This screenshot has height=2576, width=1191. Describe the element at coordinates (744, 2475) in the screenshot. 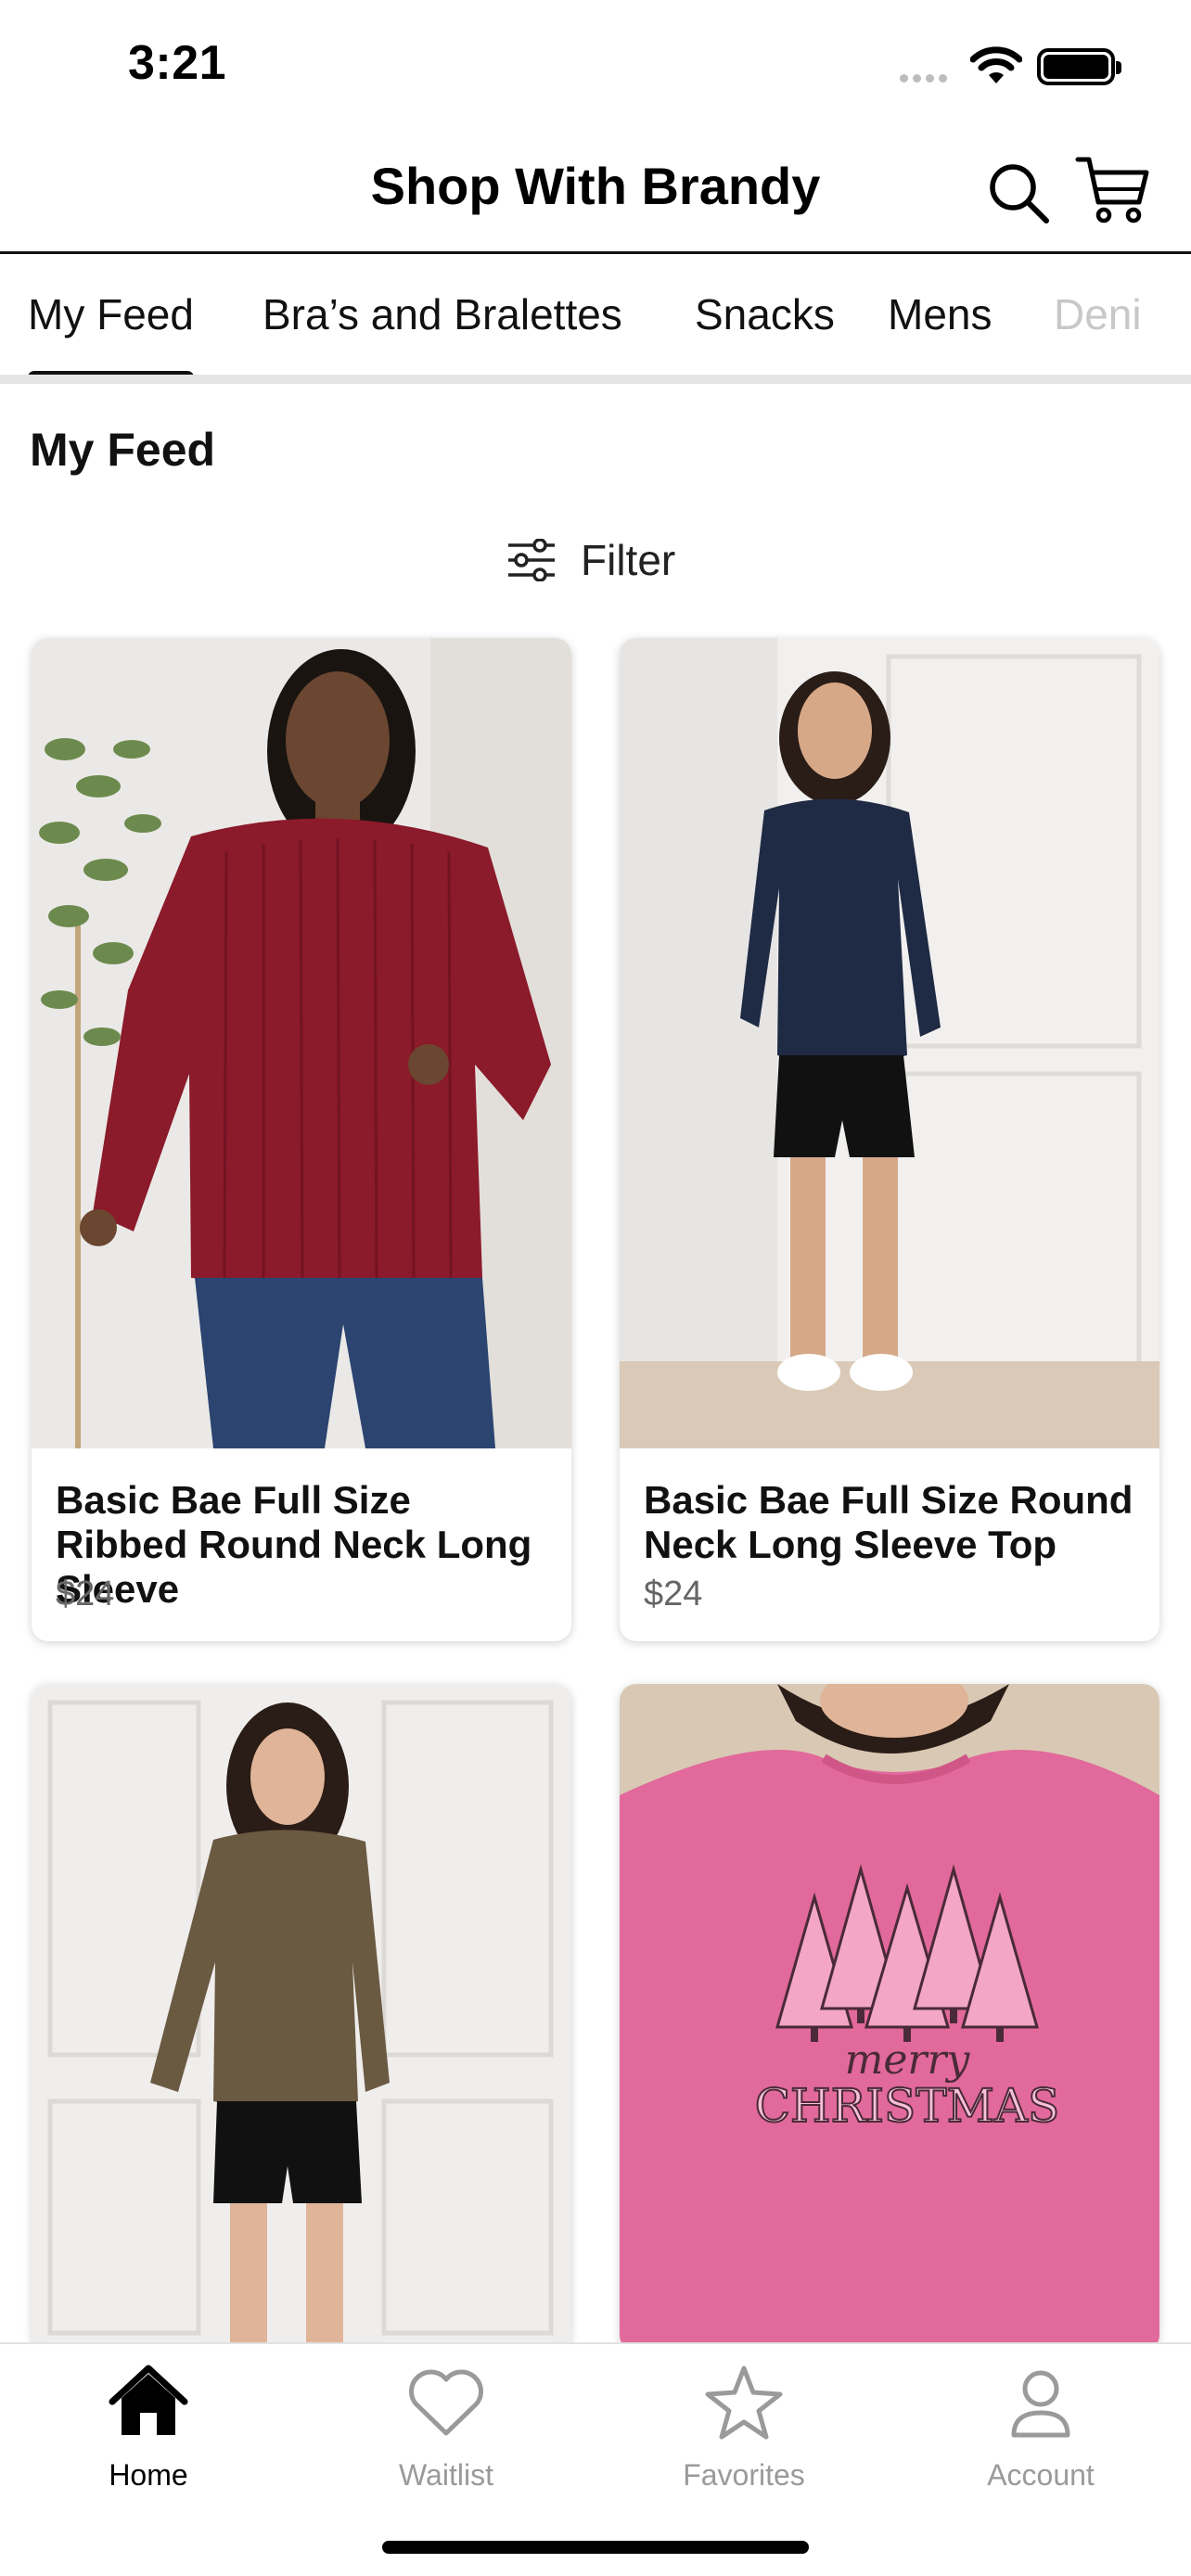

I see `nav-favorites-label: Favorites` at that location.